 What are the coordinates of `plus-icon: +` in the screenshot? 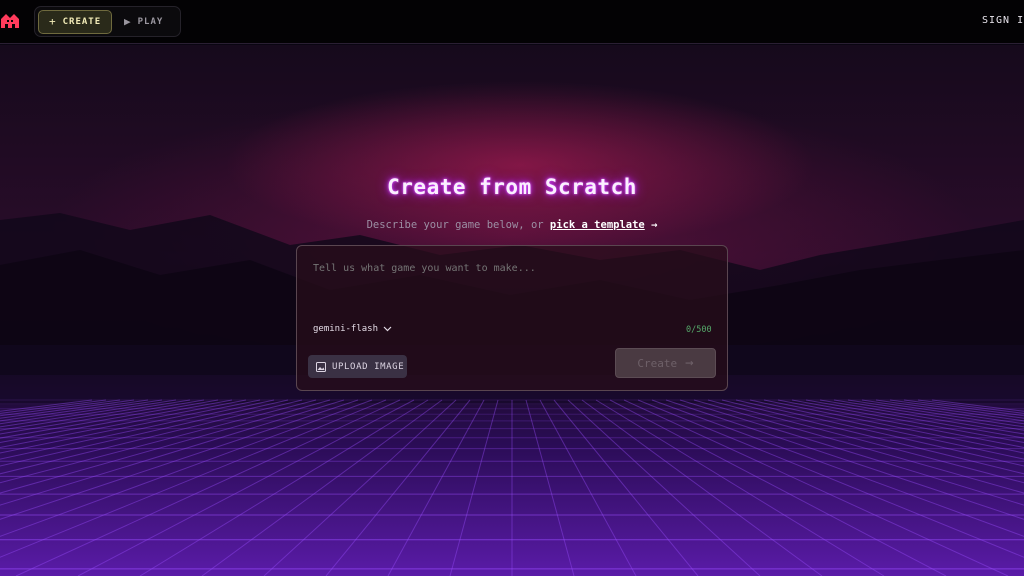 It's located at (53, 21).